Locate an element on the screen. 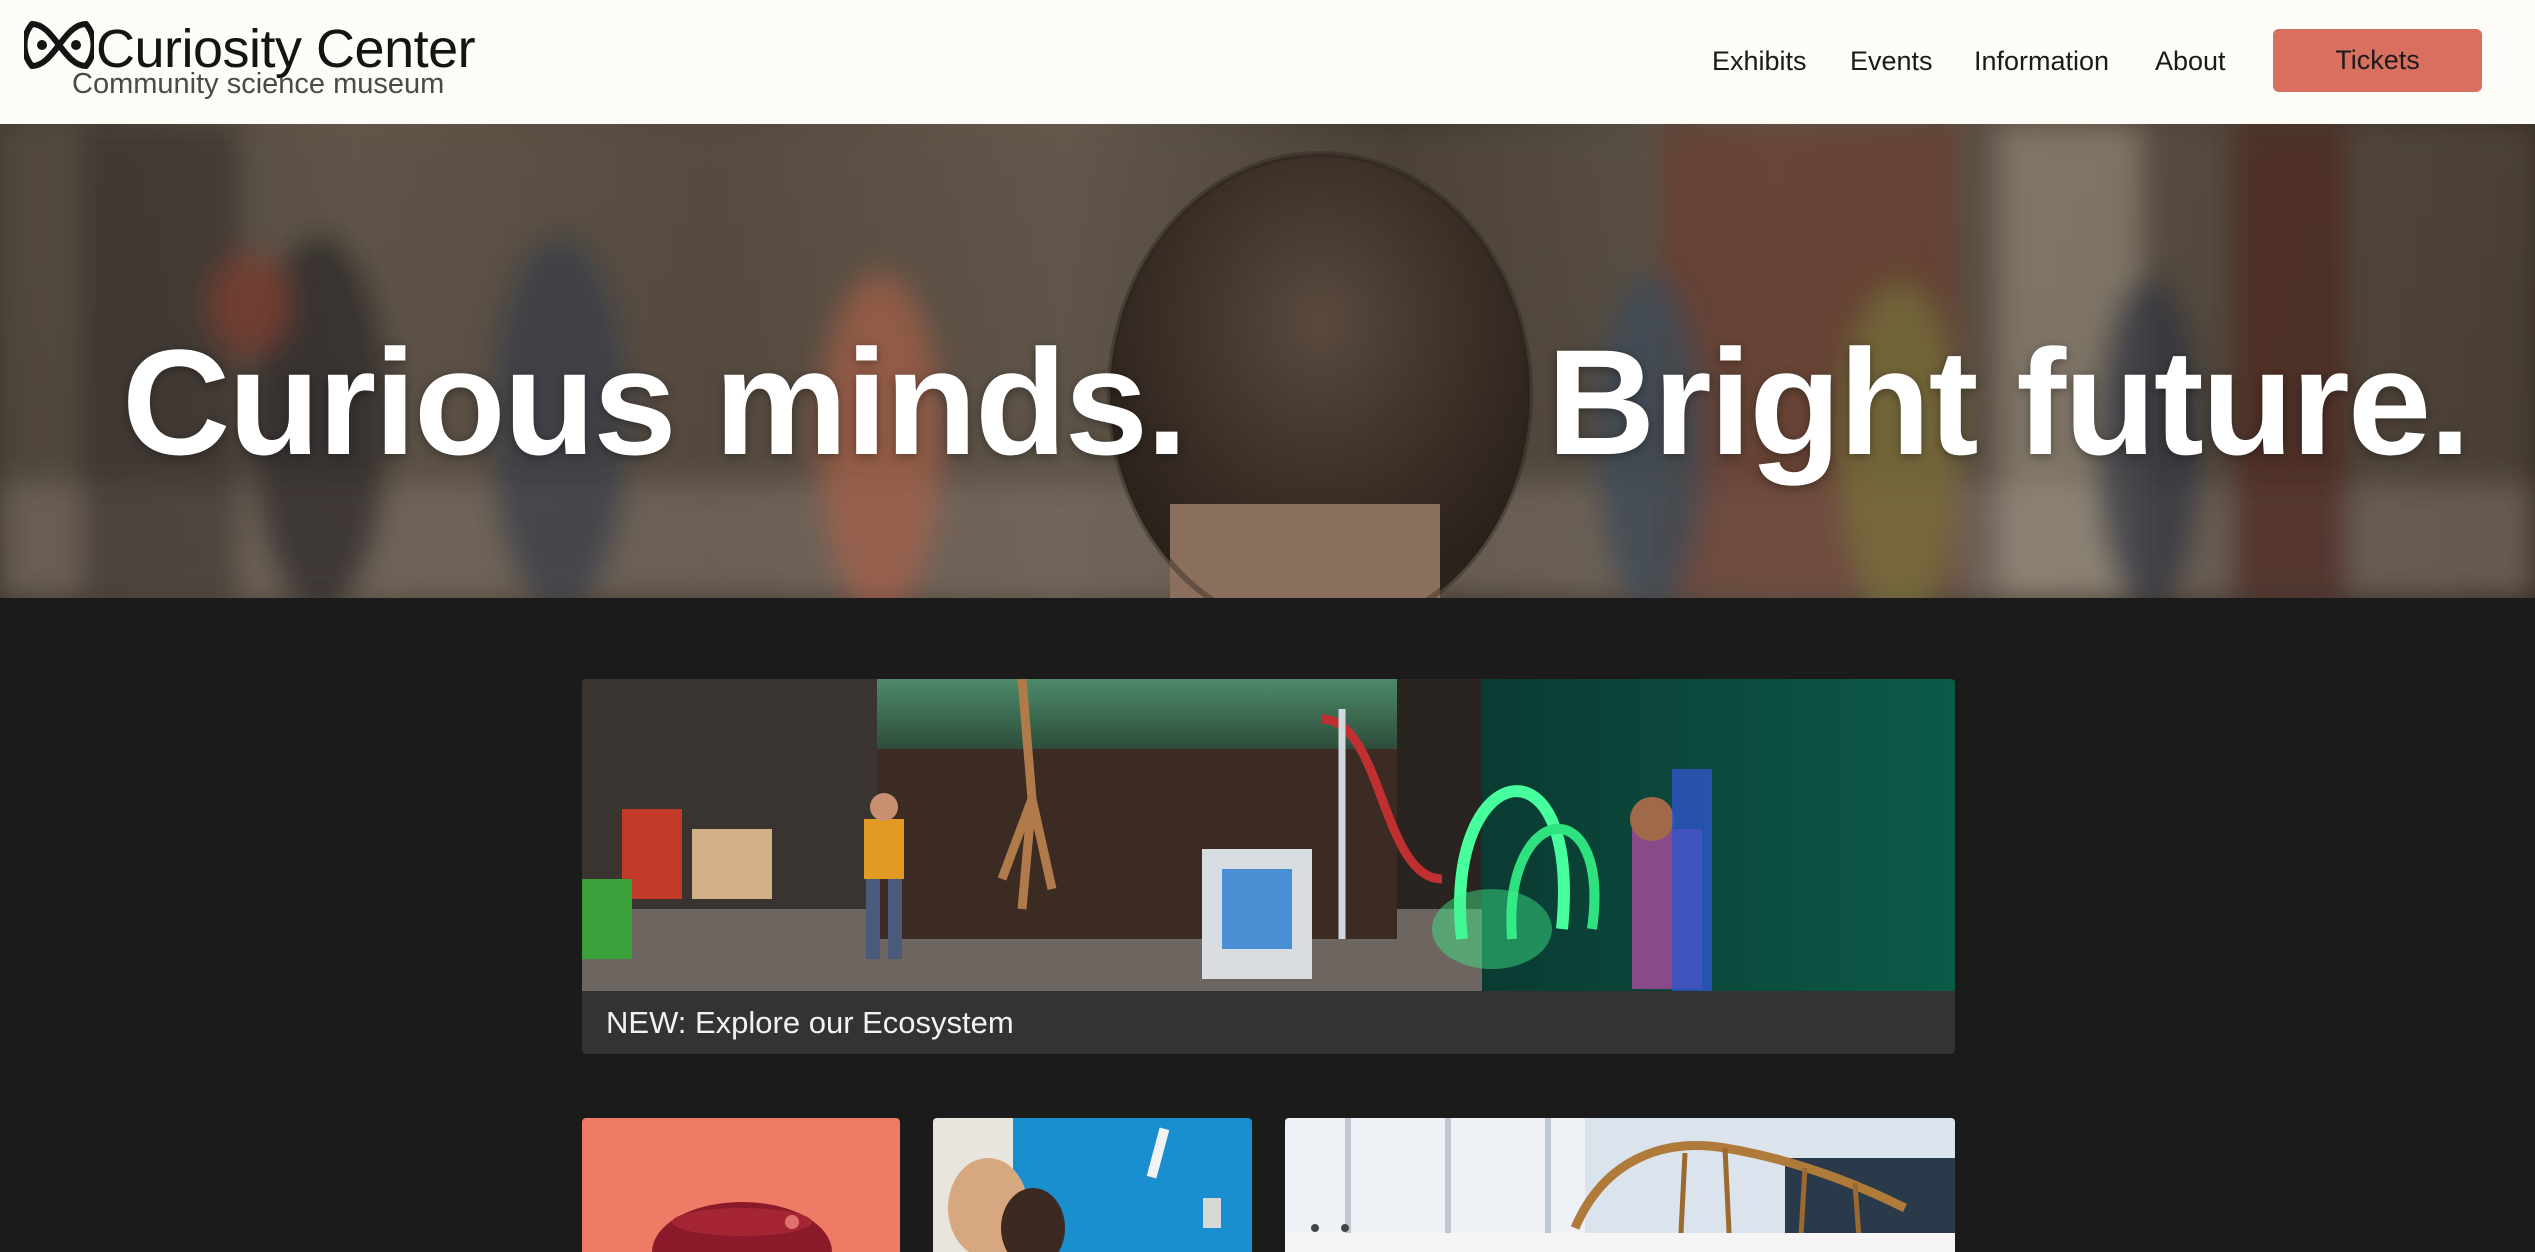 Image resolution: width=2535 pixels, height=1252 pixels. card-tile-dinosaur is located at coordinates (1620, 1185).